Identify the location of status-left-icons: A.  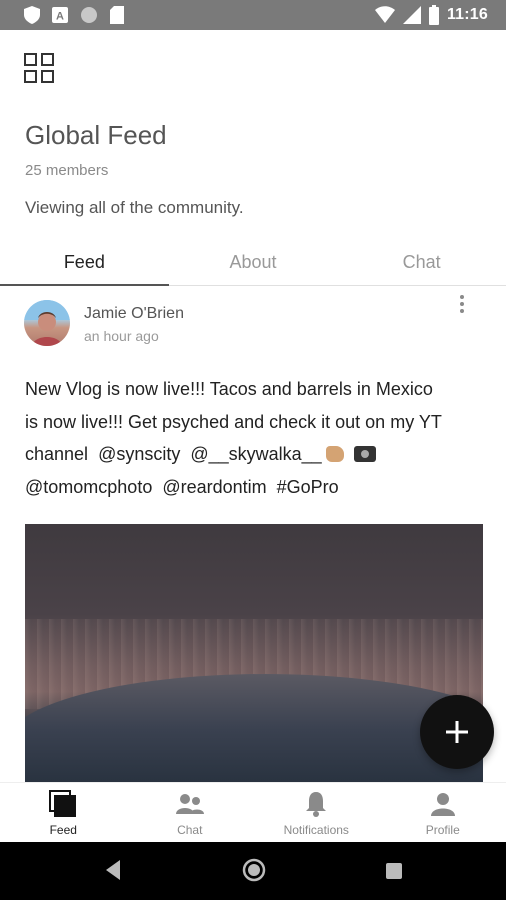
(74, 15).